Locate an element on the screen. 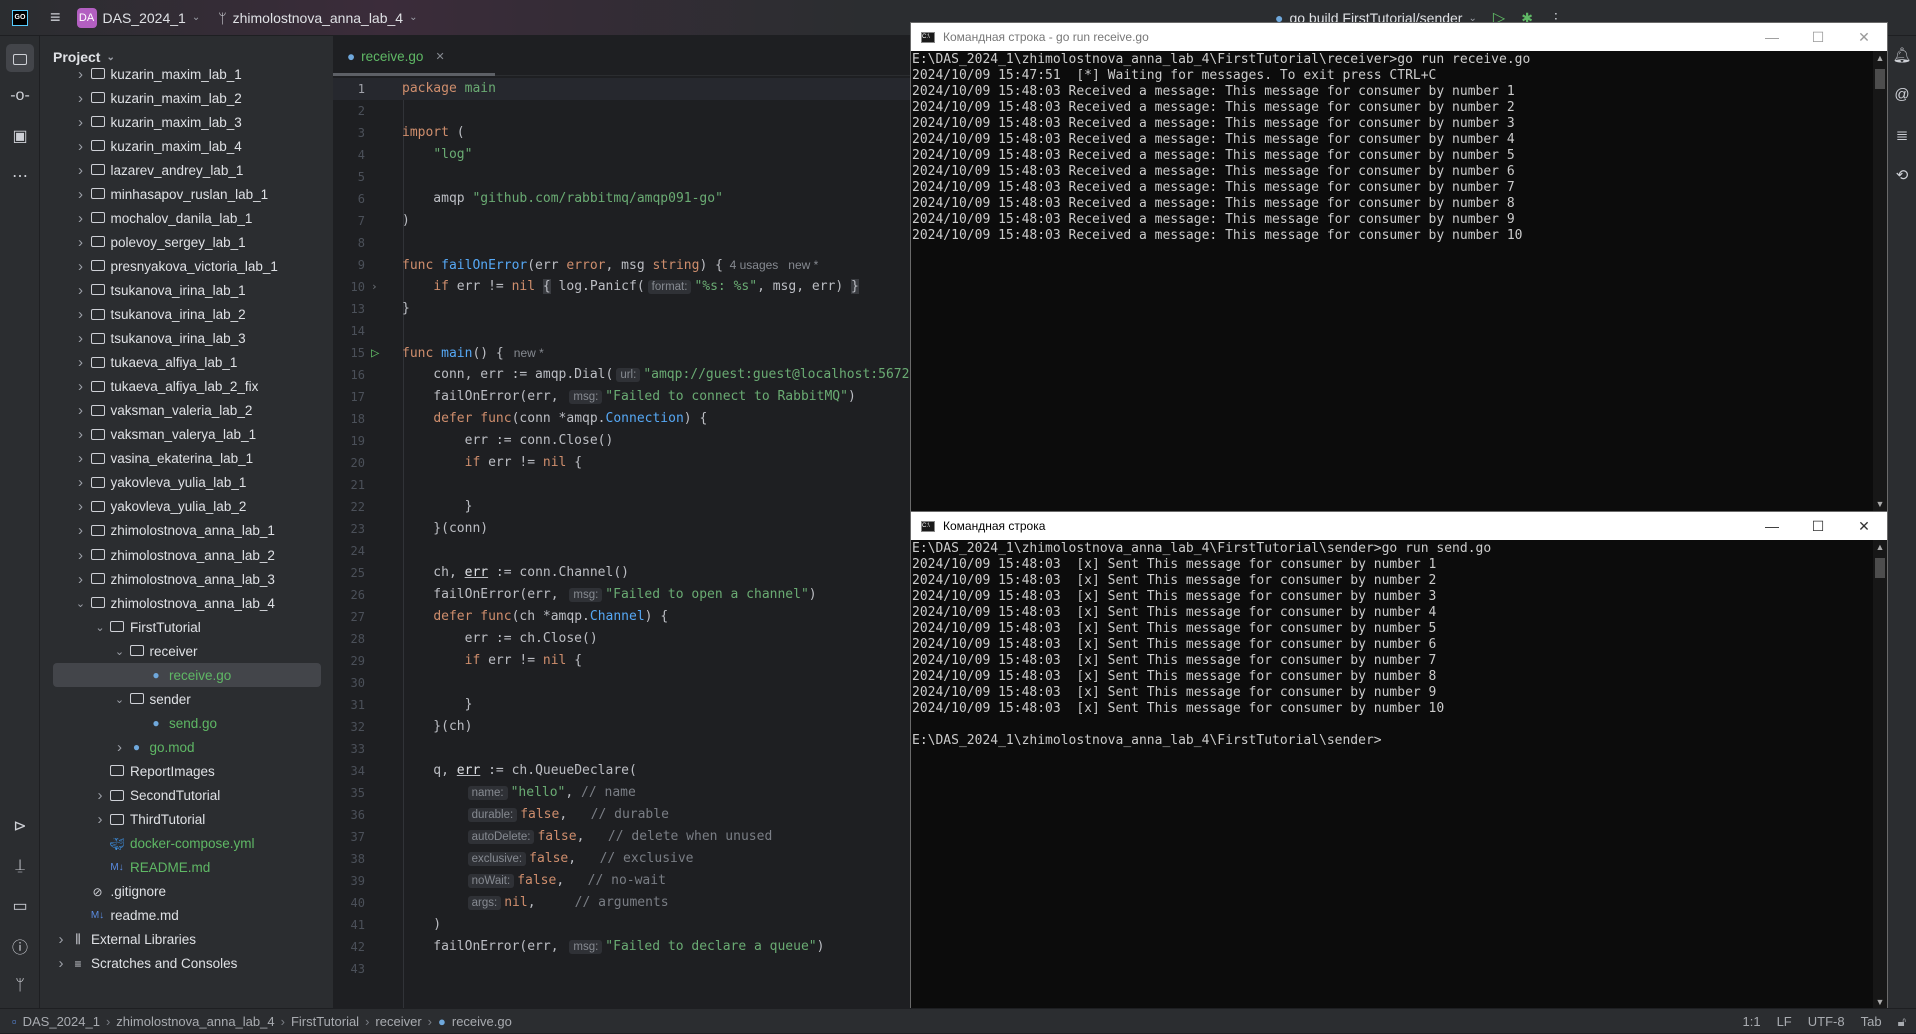 Image resolution: width=1916 pixels, height=1034 pixels. breadcrumb-item: FirstTutorial is located at coordinates (325, 1021).